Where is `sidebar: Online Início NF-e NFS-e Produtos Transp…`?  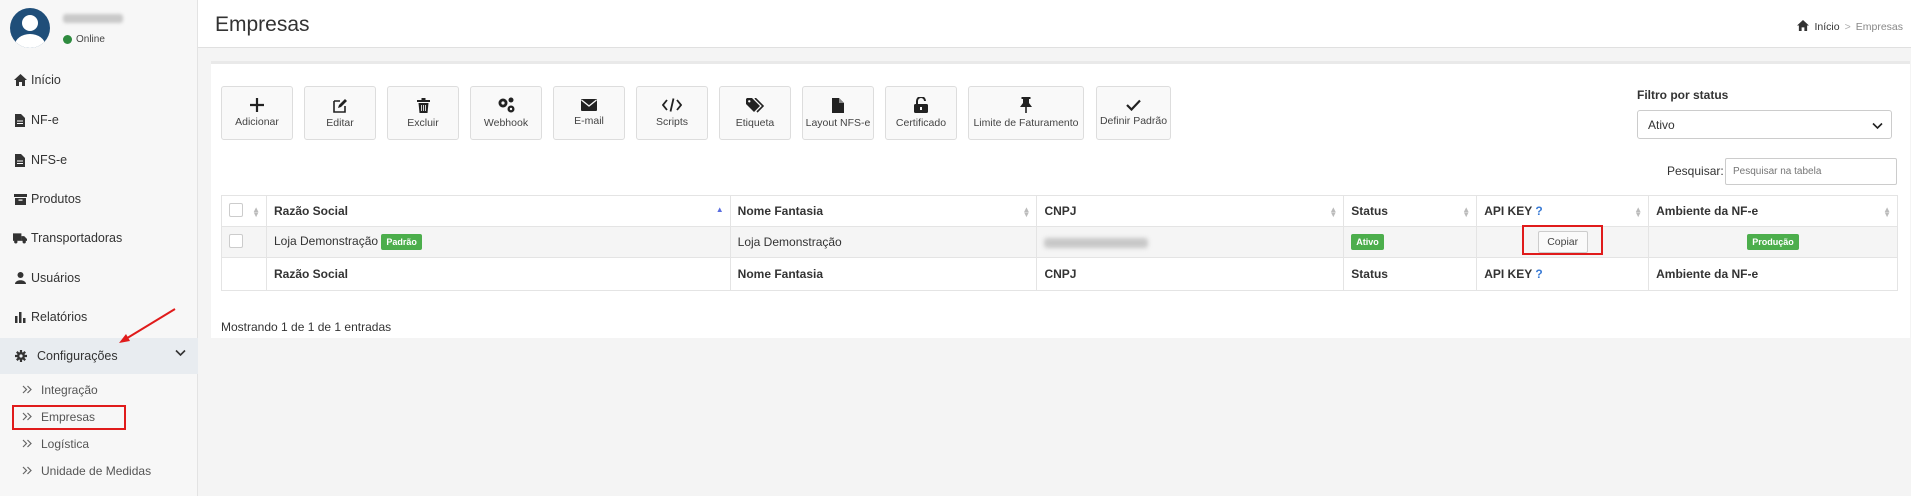
sidebar: Online Início NF-e NFS-e Produtos Transp… is located at coordinates (99, 248).